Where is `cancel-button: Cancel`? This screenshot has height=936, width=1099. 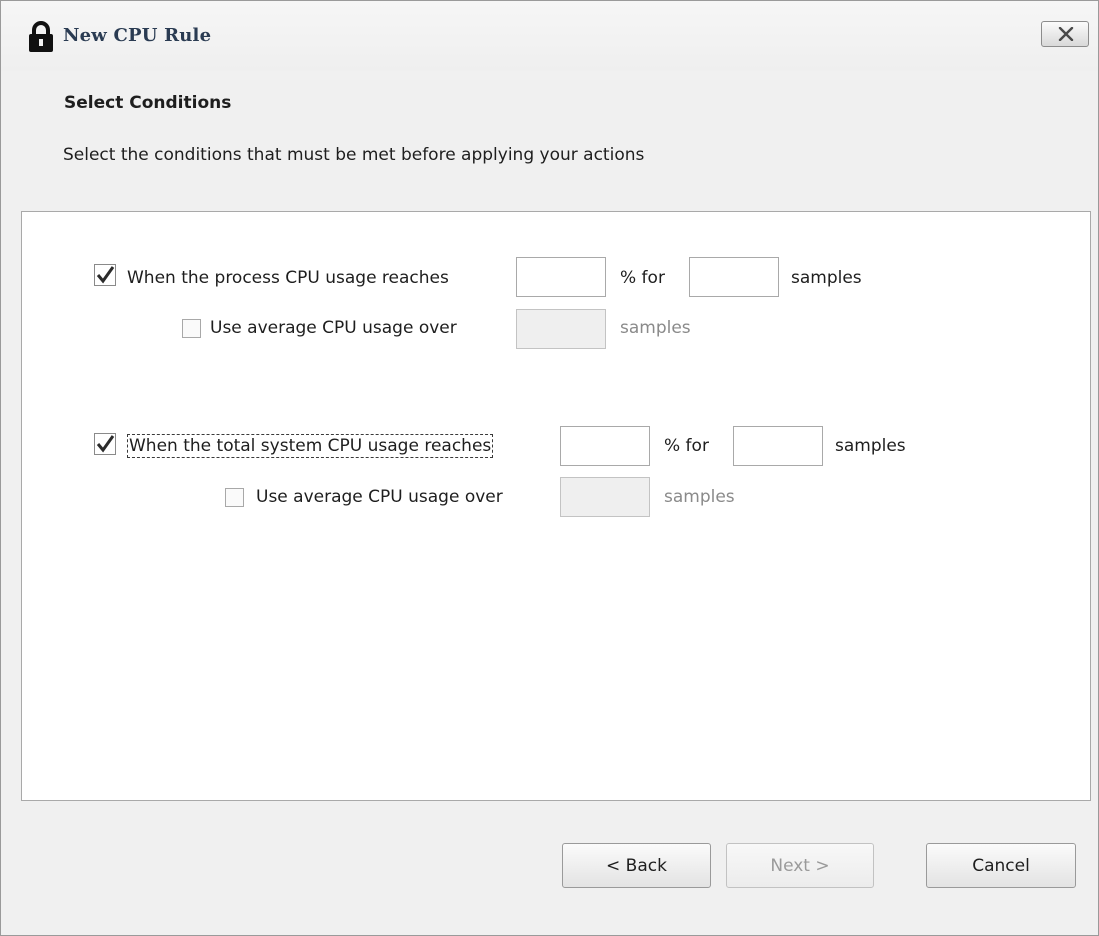
cancel-button: Cancel is located at coordinates (1001, 865).